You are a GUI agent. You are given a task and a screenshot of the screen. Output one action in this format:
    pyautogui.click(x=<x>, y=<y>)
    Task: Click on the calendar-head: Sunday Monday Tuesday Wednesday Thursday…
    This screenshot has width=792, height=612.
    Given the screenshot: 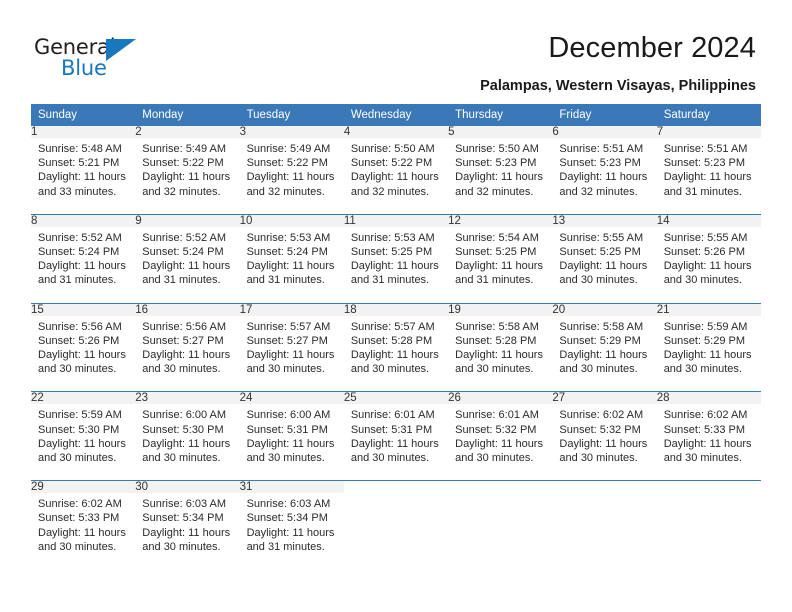 What is the action you would take?
    pyautogui.click(x=396, y=115)
    